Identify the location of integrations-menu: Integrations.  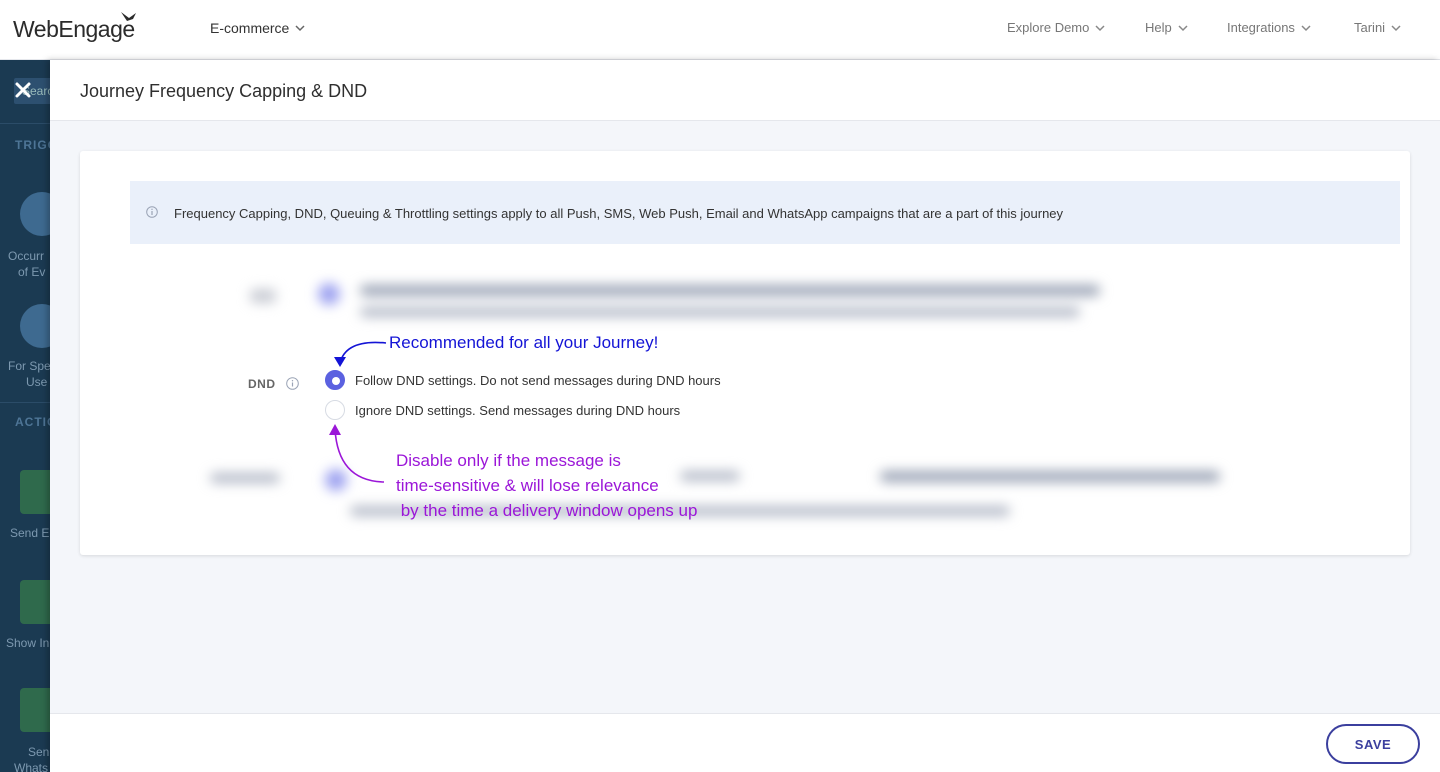
(1269, 27).